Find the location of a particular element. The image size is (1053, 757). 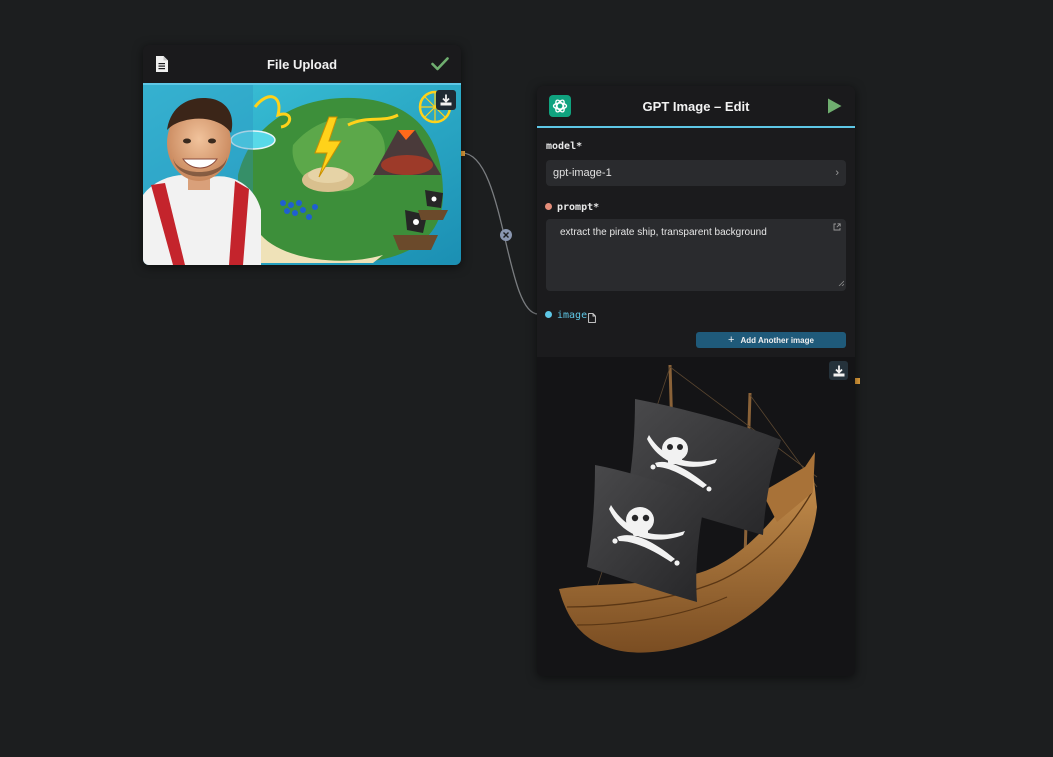

model-select-value: gpt-image-1 is located at coordinates (582, 173).